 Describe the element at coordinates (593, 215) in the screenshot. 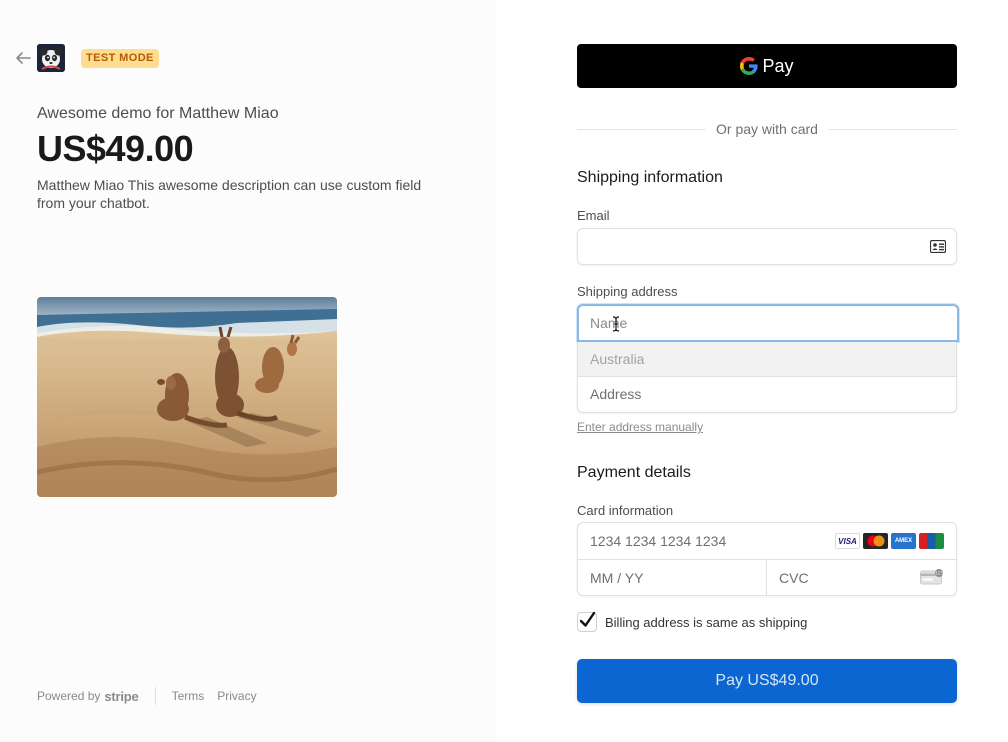

I see `email-label: Email` at that location.